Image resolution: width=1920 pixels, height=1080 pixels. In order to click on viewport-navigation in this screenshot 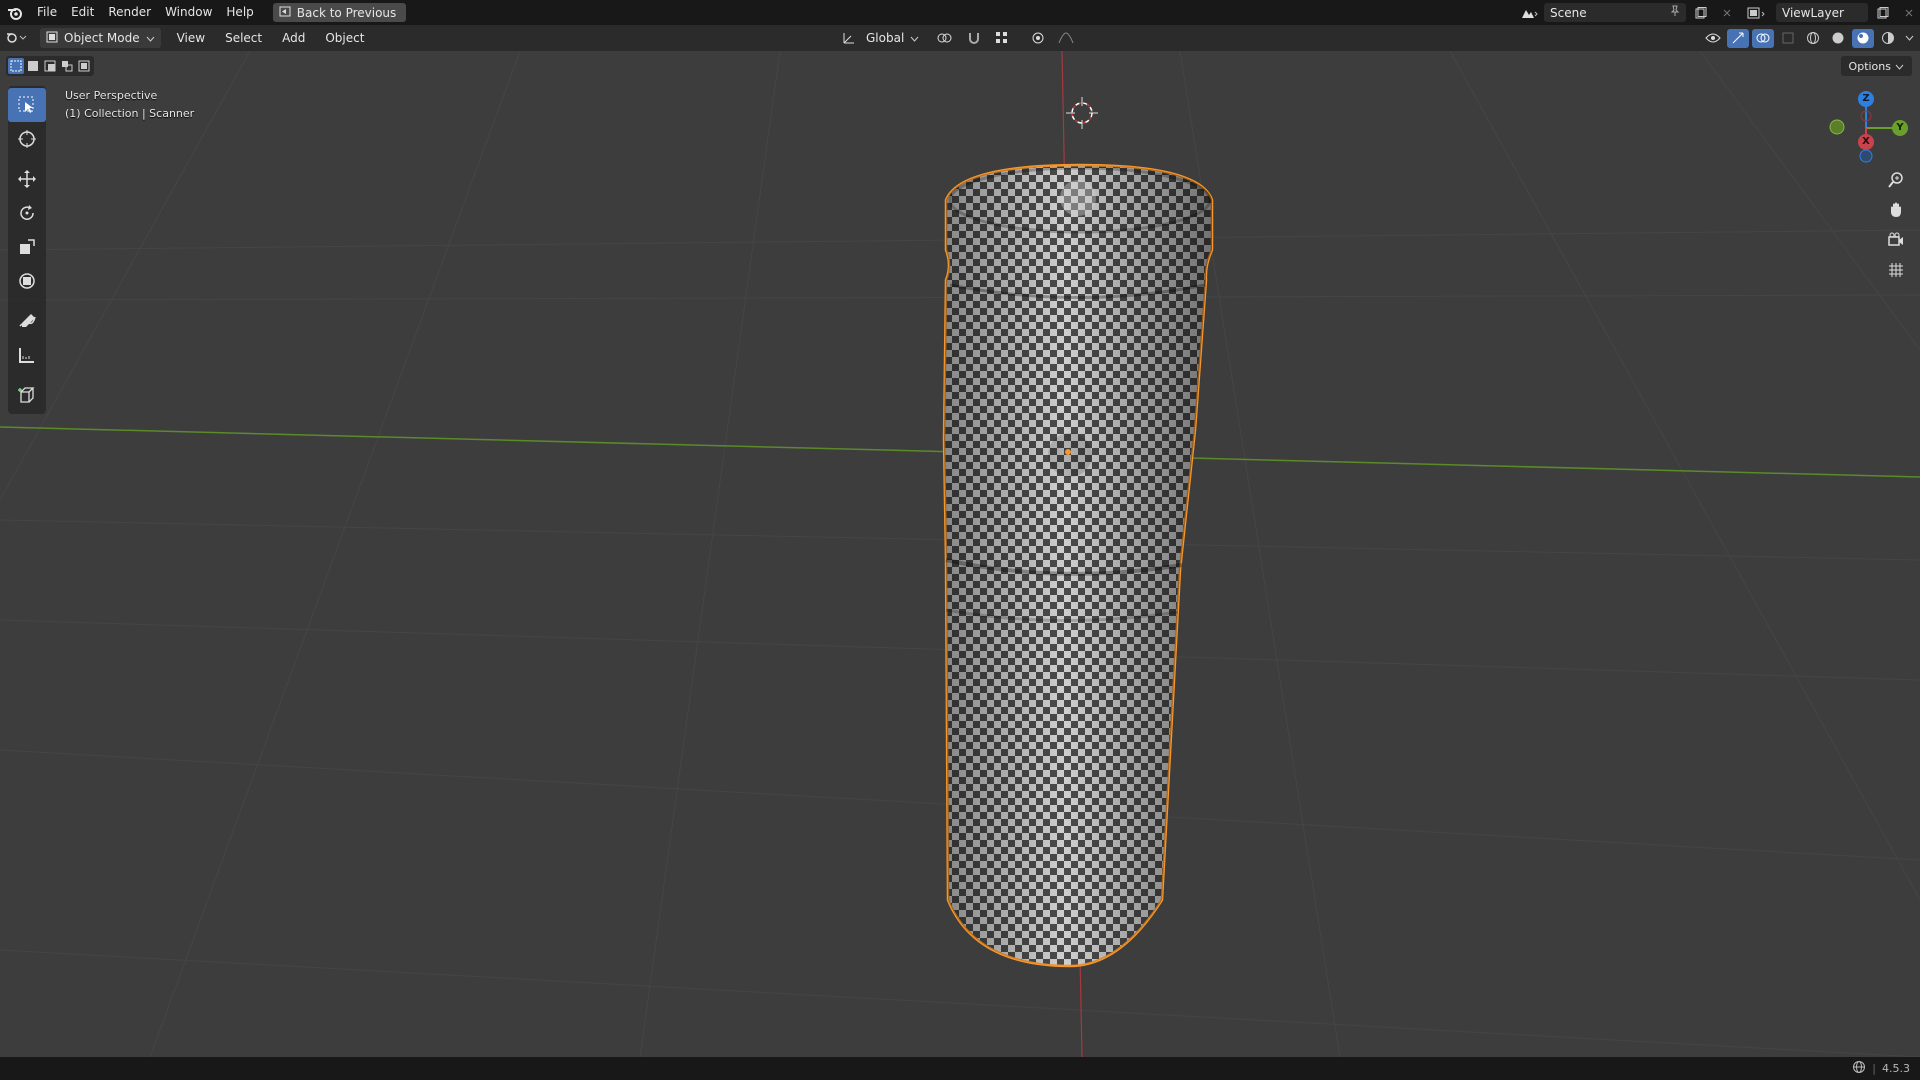, I will do `click(1896, 225)`.